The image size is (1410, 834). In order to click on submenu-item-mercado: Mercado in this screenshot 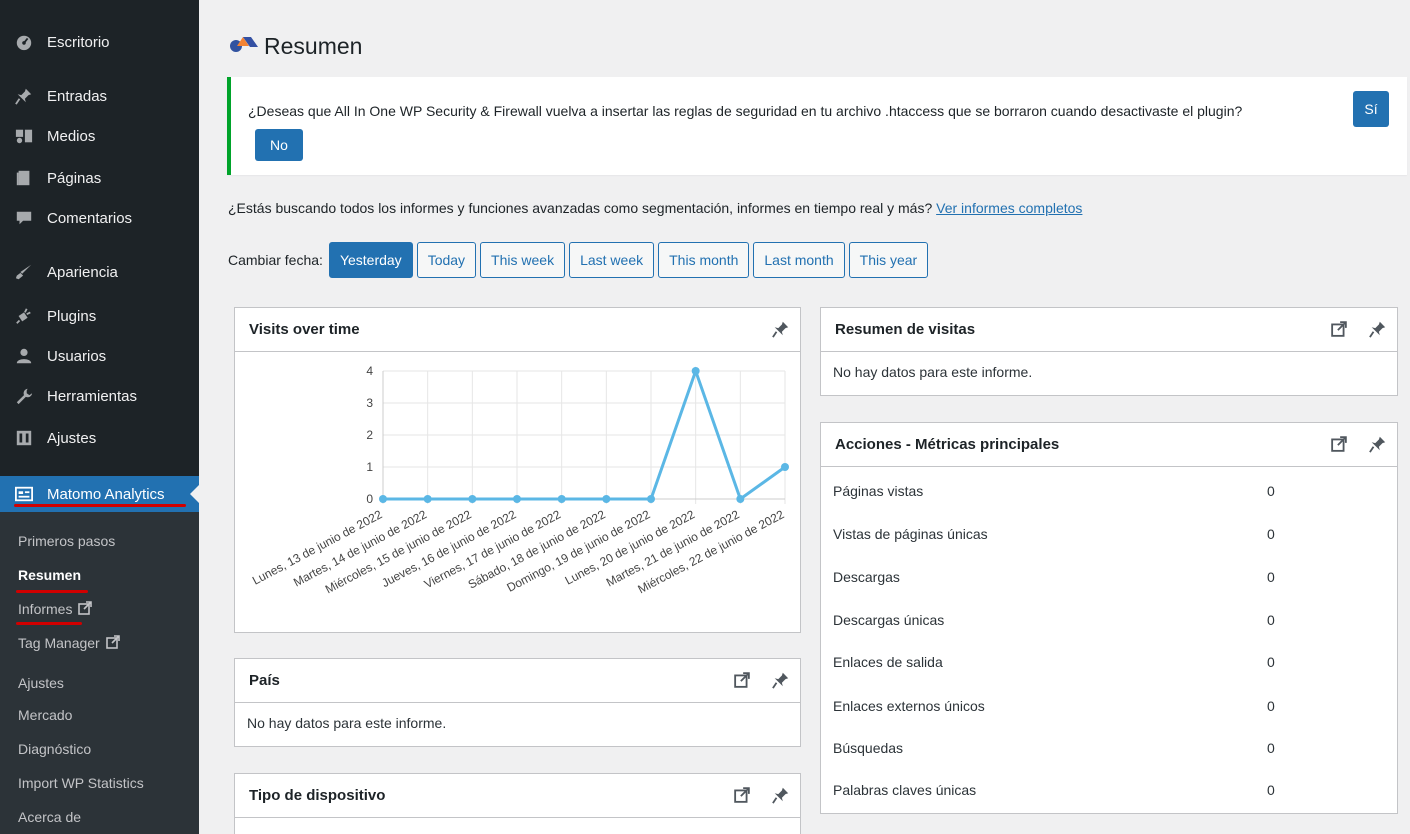, I will do `click(45, 715)`.